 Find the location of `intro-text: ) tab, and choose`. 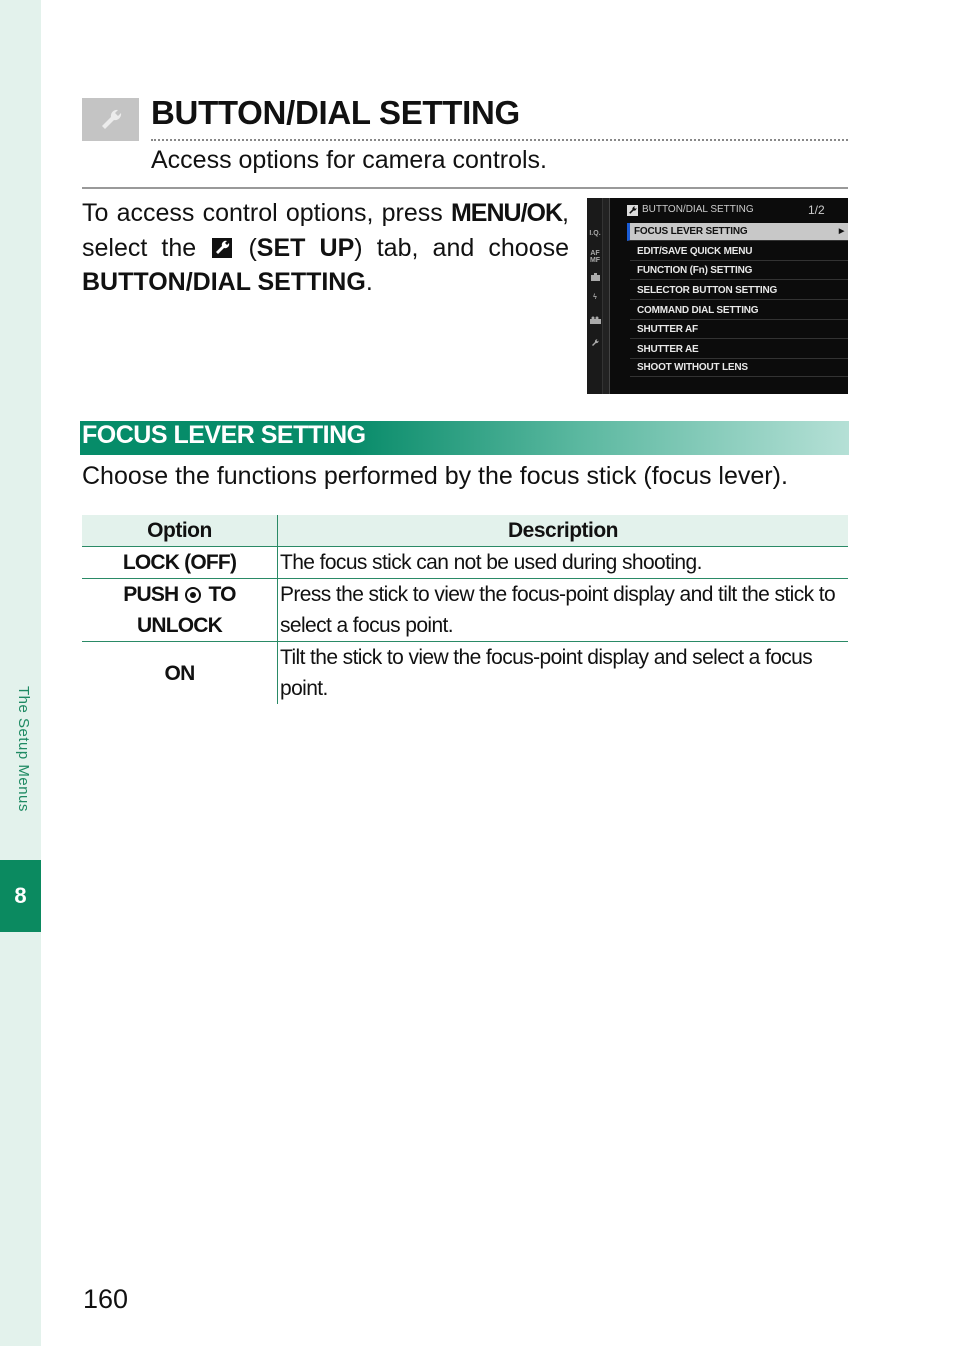

intro-text: ) tab, and choose is located at coordinates (461, 247).